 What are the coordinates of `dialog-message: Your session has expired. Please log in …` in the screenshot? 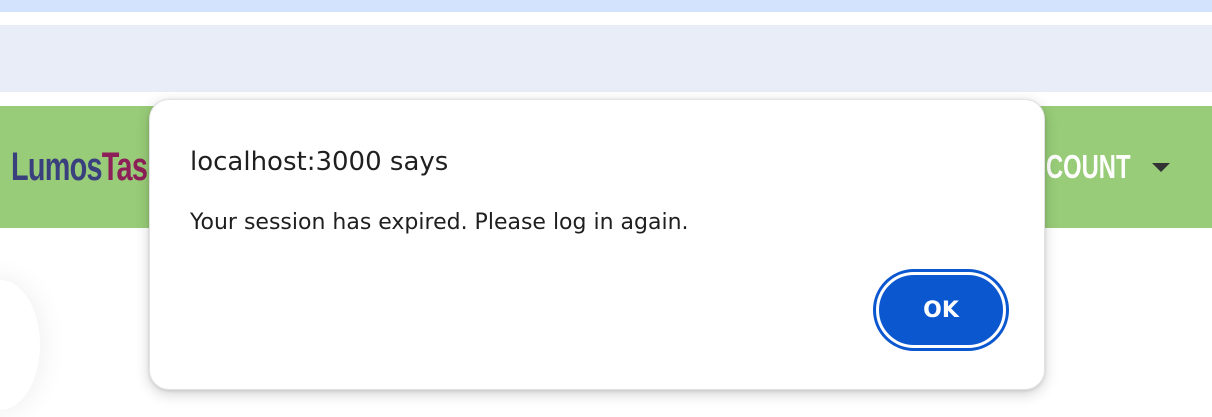 It's located at (439, 222).